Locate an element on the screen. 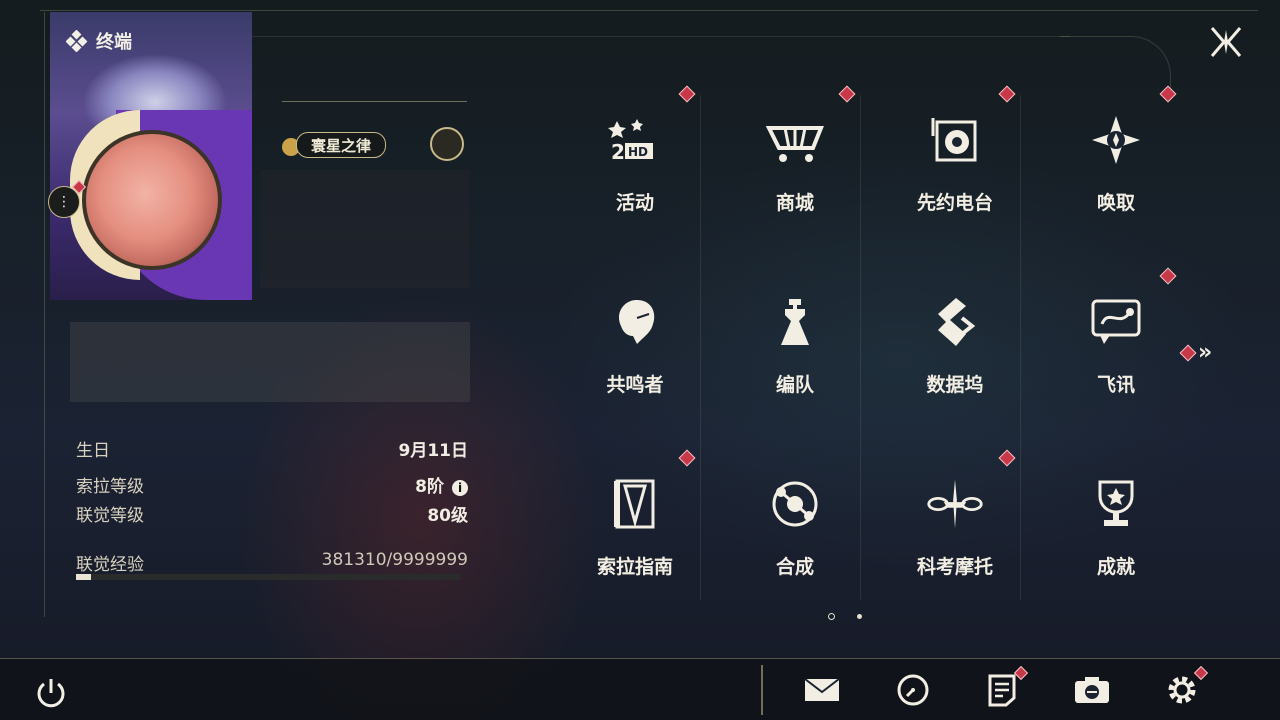 This screenshot has height=720, width=1280. camera-icon is located at coordinates (1092, 690).